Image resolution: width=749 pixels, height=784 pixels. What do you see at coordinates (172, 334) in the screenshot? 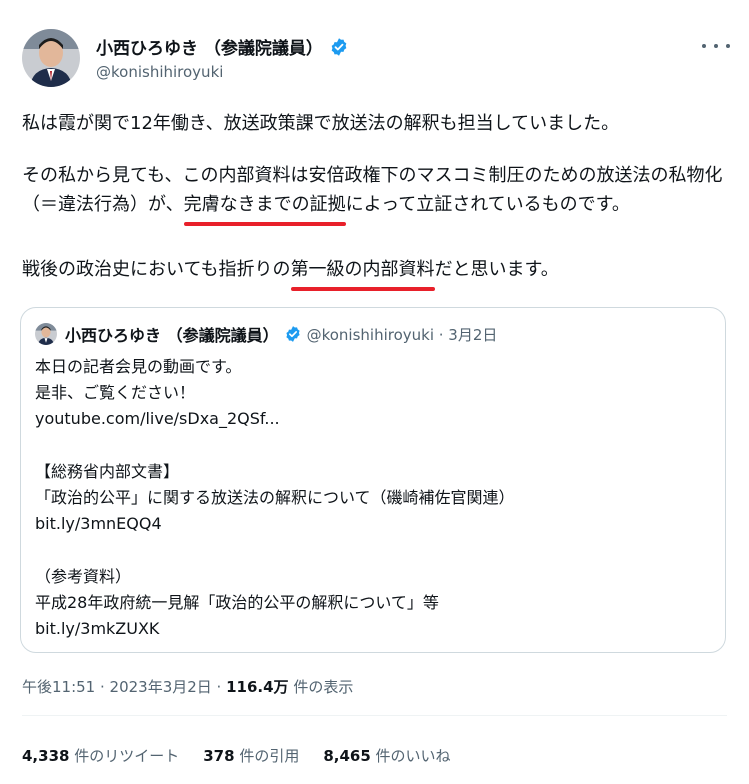
I see `quoted-author-name: 小西ひろゆき （参議院議員）` at bounding box center [172, 334].